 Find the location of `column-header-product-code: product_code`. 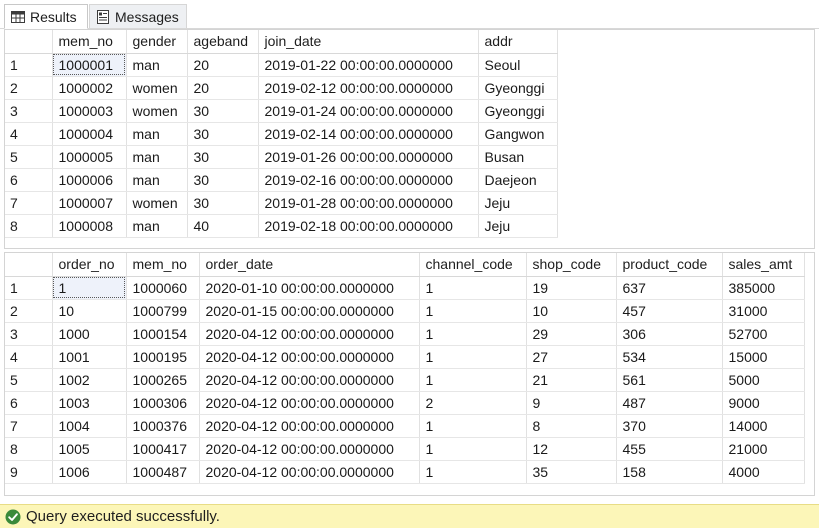

column-header-product-code: product_code is located at coordinates (669, 265).